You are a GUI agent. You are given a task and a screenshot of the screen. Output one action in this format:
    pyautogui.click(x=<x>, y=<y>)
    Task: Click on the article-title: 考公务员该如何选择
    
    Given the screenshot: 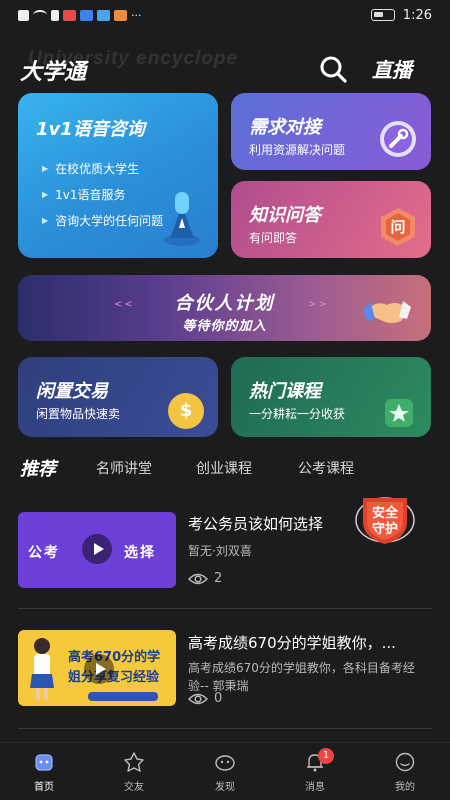 What is the action you would take?
    pyautogui.click(x=273, y=523)
    